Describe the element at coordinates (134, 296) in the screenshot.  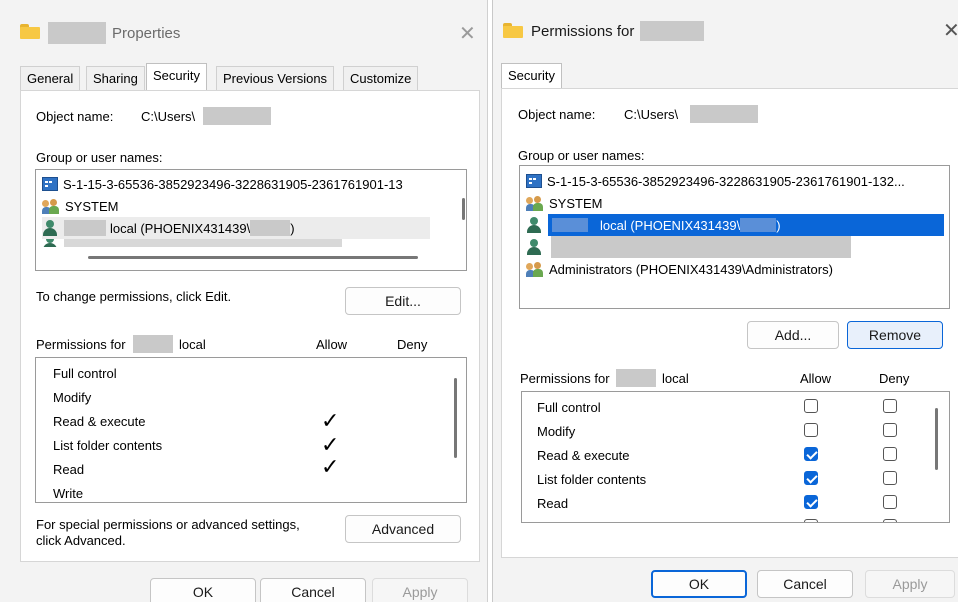
I see `change-permissions-hint: To change permissions, click Edit.` at that location.